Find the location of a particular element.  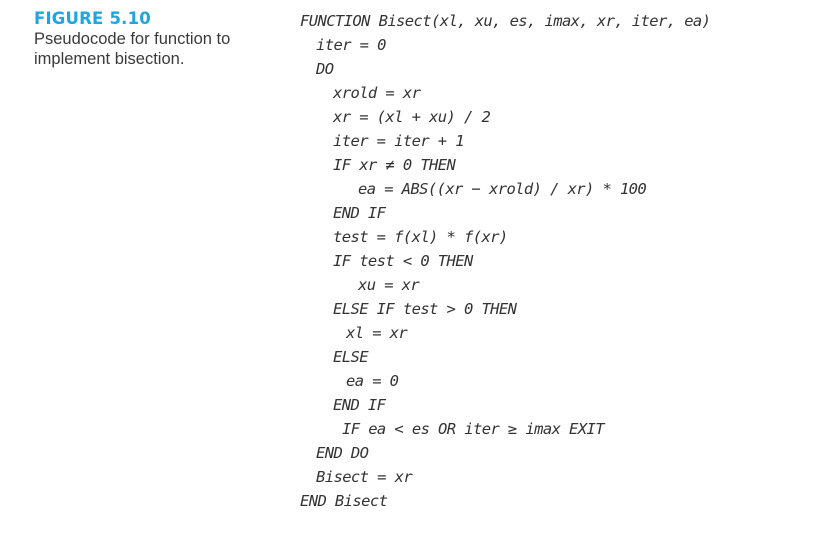

code-line: IF ea < es OR iter ≥ imax EXIT is located at coordinates (473, 429).